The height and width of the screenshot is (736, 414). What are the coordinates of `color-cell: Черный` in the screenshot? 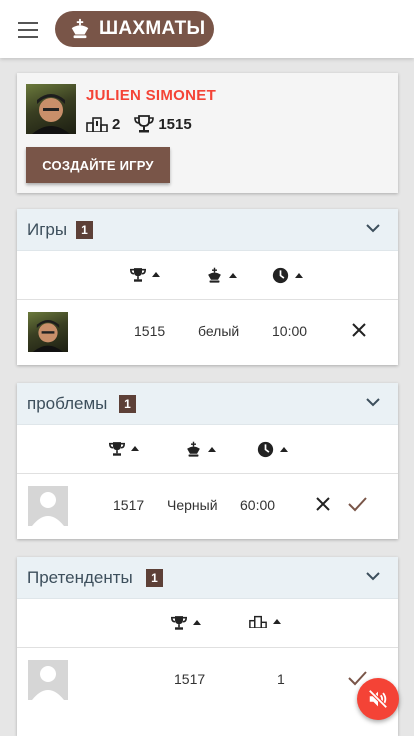 It's located at (192, 505).